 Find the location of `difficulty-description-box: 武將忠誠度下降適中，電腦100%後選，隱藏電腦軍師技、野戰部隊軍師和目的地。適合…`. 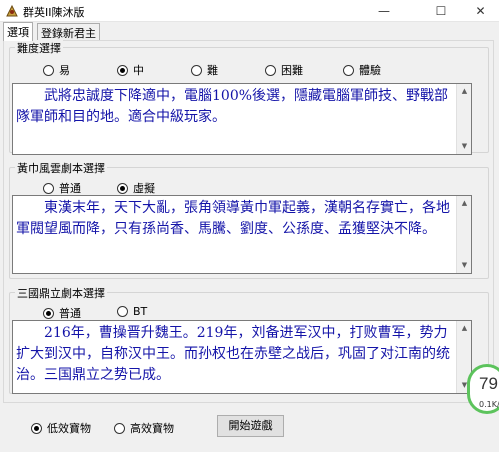

difficulty-description-box: 武將忠誠度下降適中，電腦100%後選，隱藏電腦軍師技、野戰部隊軍師和目的地。適合… is located at coordinates (242, 119).